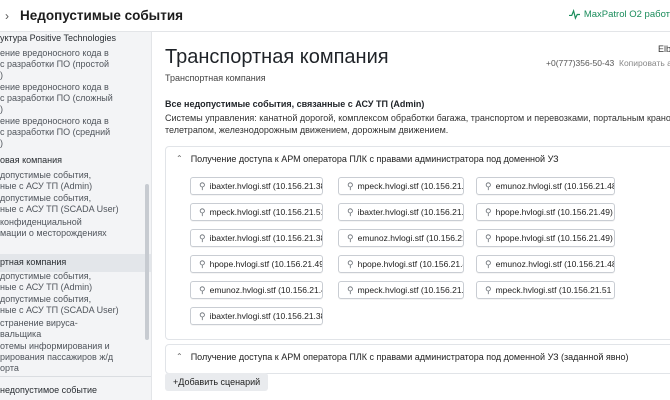  Describe the element at coordinates (102, 15) in the screenshot. I see `page-title: Недопустимые события` at that location.